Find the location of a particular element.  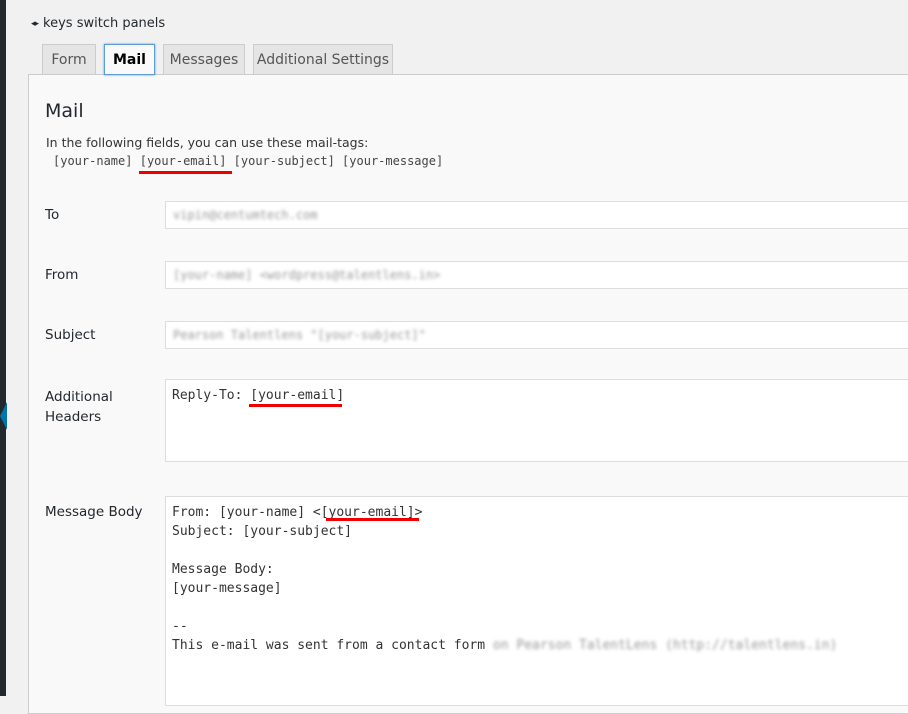

to-label: To is located at coordinates (52, 215).